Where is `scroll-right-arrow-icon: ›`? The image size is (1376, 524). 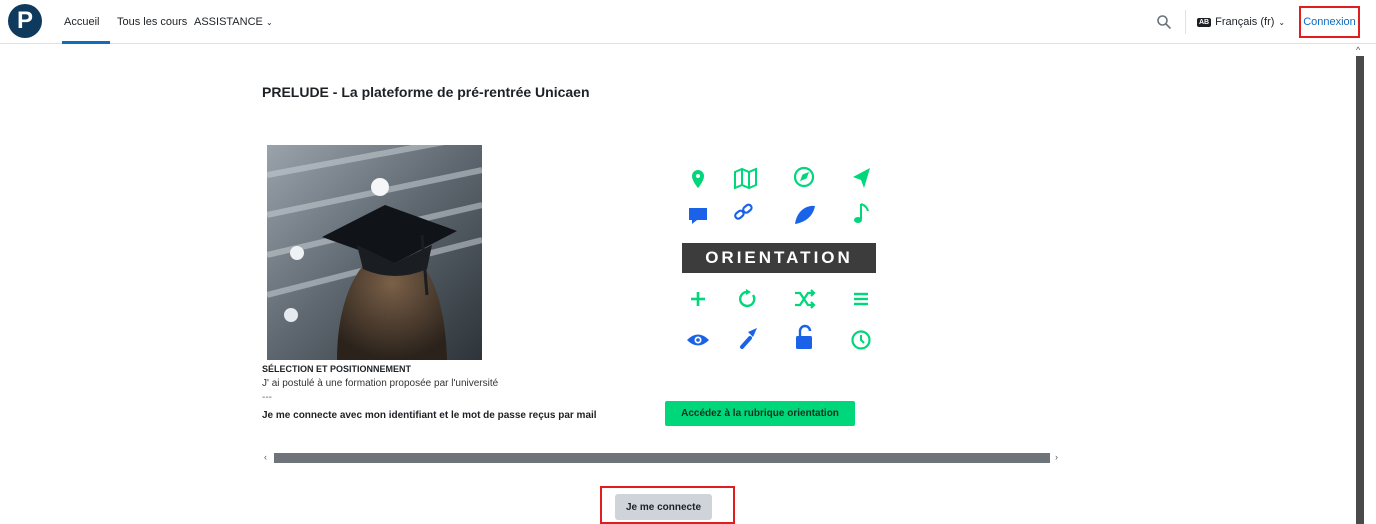
scroll-right-arrow-icon: › is located at coordinates (1056, 457).